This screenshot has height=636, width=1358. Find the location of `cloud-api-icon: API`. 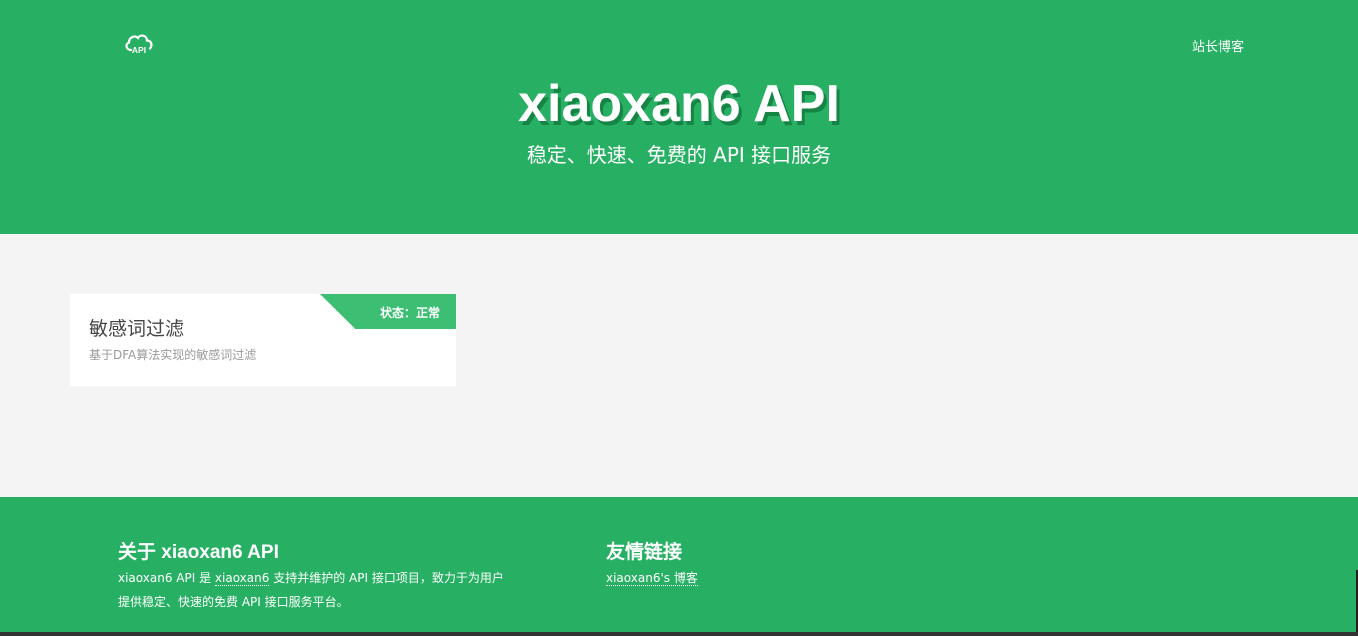

cloud-api-icon: API is located at coordinates (139, 44).